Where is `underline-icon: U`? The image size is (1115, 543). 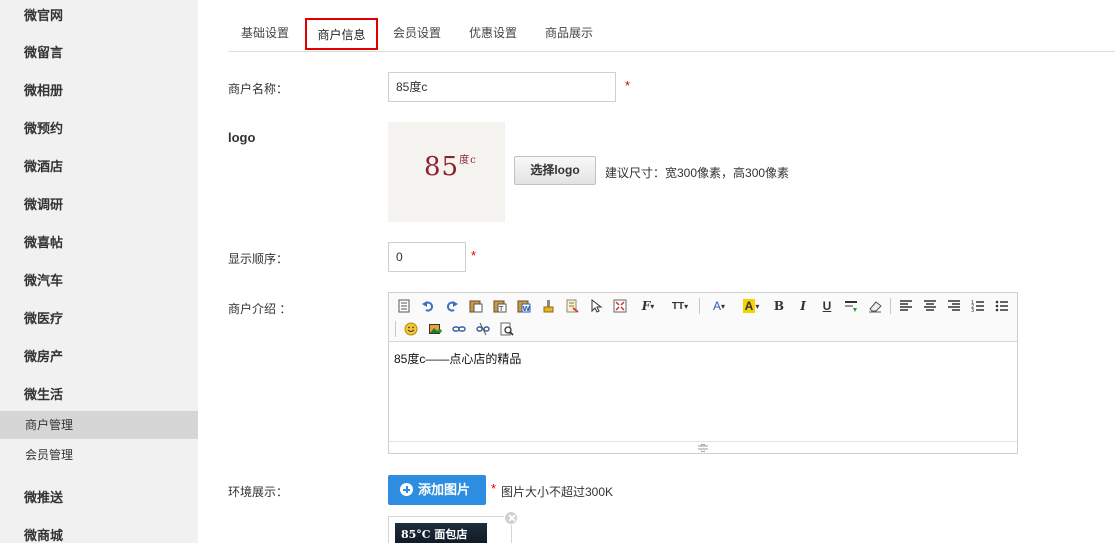
underline-icon: U is located at coordinates (827, 306).